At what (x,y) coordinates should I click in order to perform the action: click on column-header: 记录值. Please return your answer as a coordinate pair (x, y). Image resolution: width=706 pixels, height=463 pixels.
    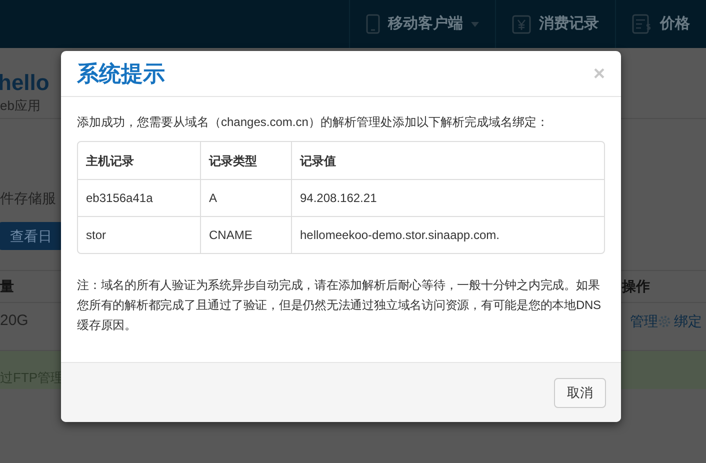
    Looking at the image, I should click on (447, 160).